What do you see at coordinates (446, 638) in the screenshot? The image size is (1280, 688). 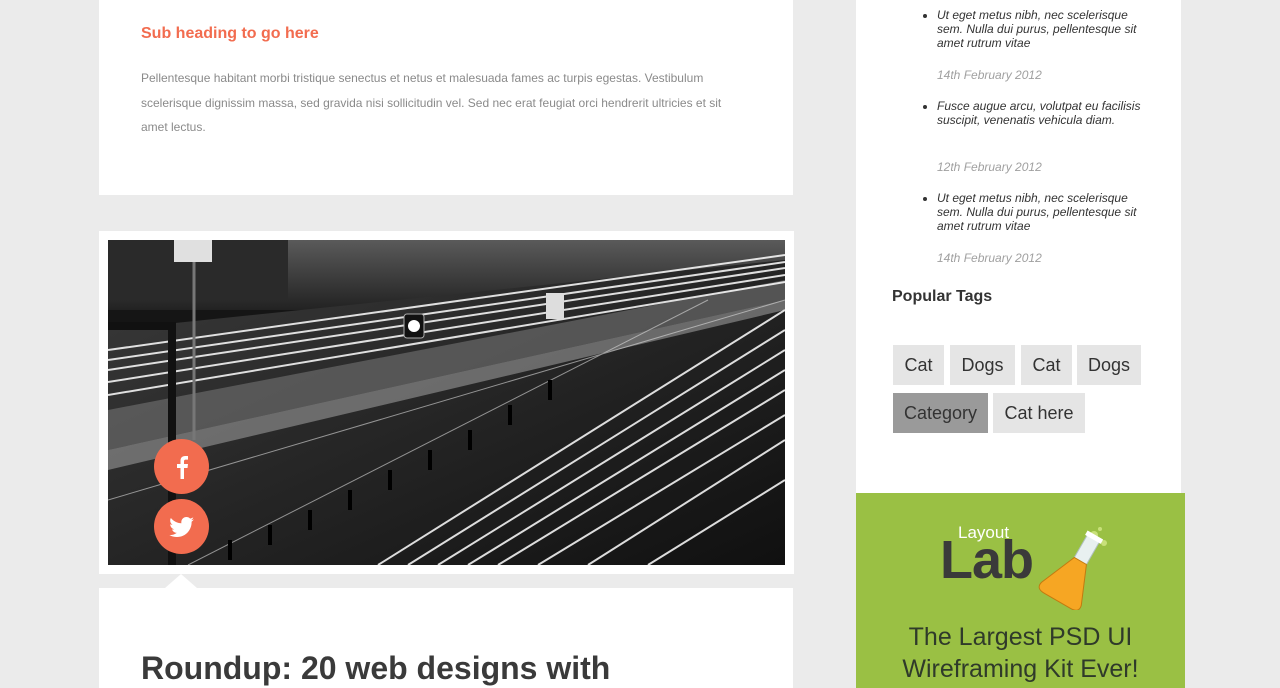 I see `post-card-bottom: Roundup: 20 web designs with` at bounding box center [446, 638].